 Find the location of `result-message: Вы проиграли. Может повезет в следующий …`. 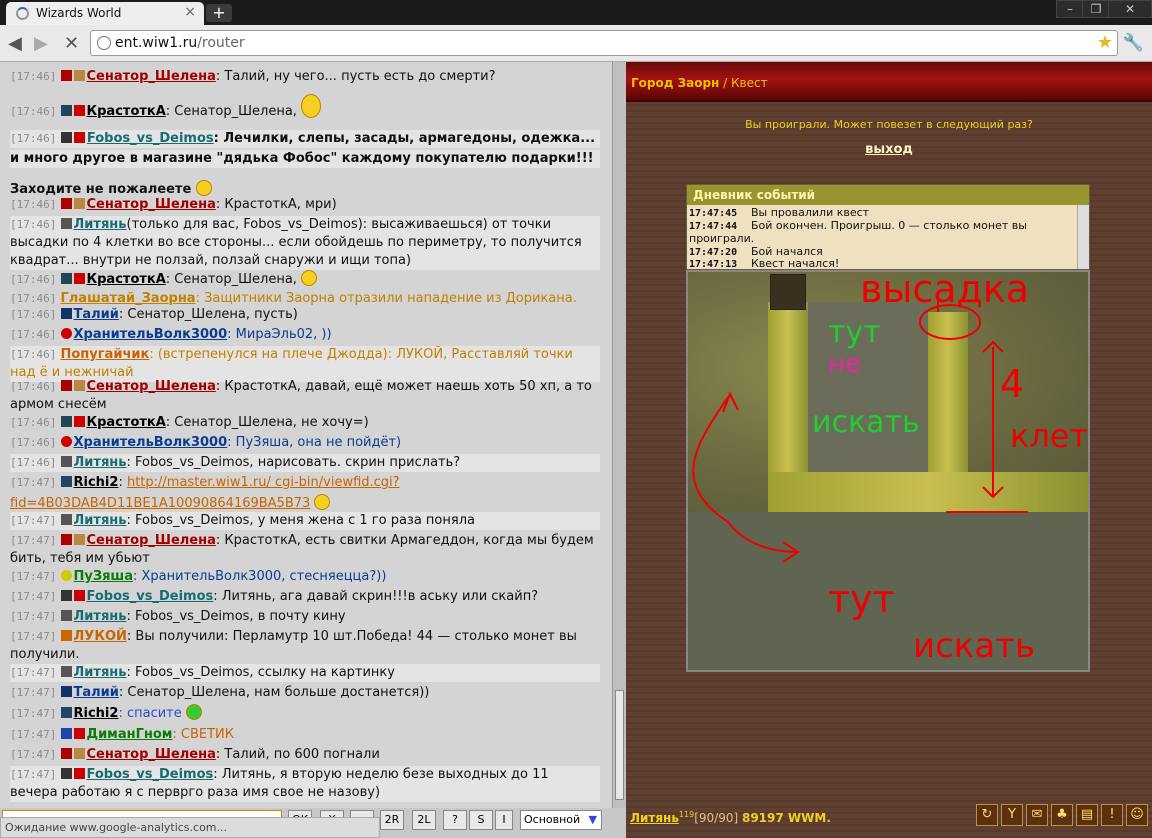

result-message: Вы проиграли. Может повезет в следующий … is located at coordinates (889, 124).